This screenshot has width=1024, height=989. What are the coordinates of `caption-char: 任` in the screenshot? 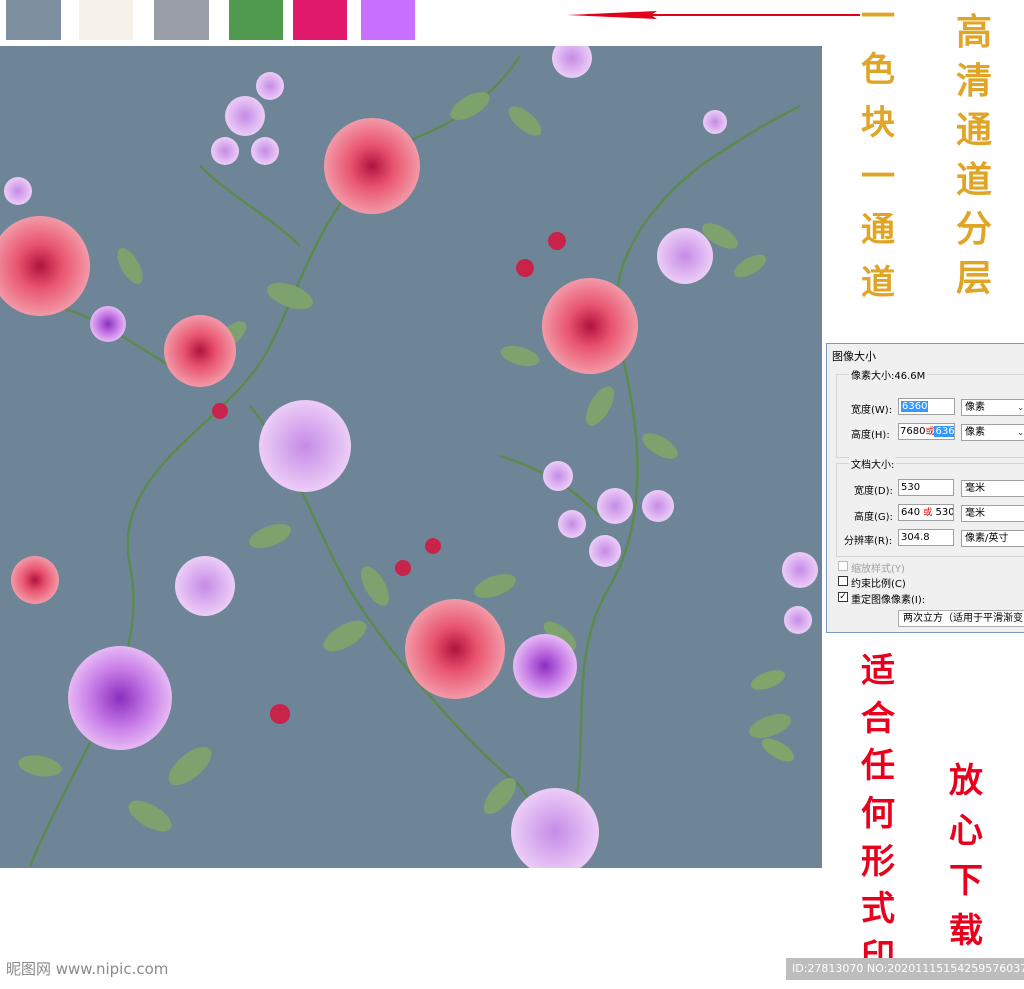 It's located at (878, 766).